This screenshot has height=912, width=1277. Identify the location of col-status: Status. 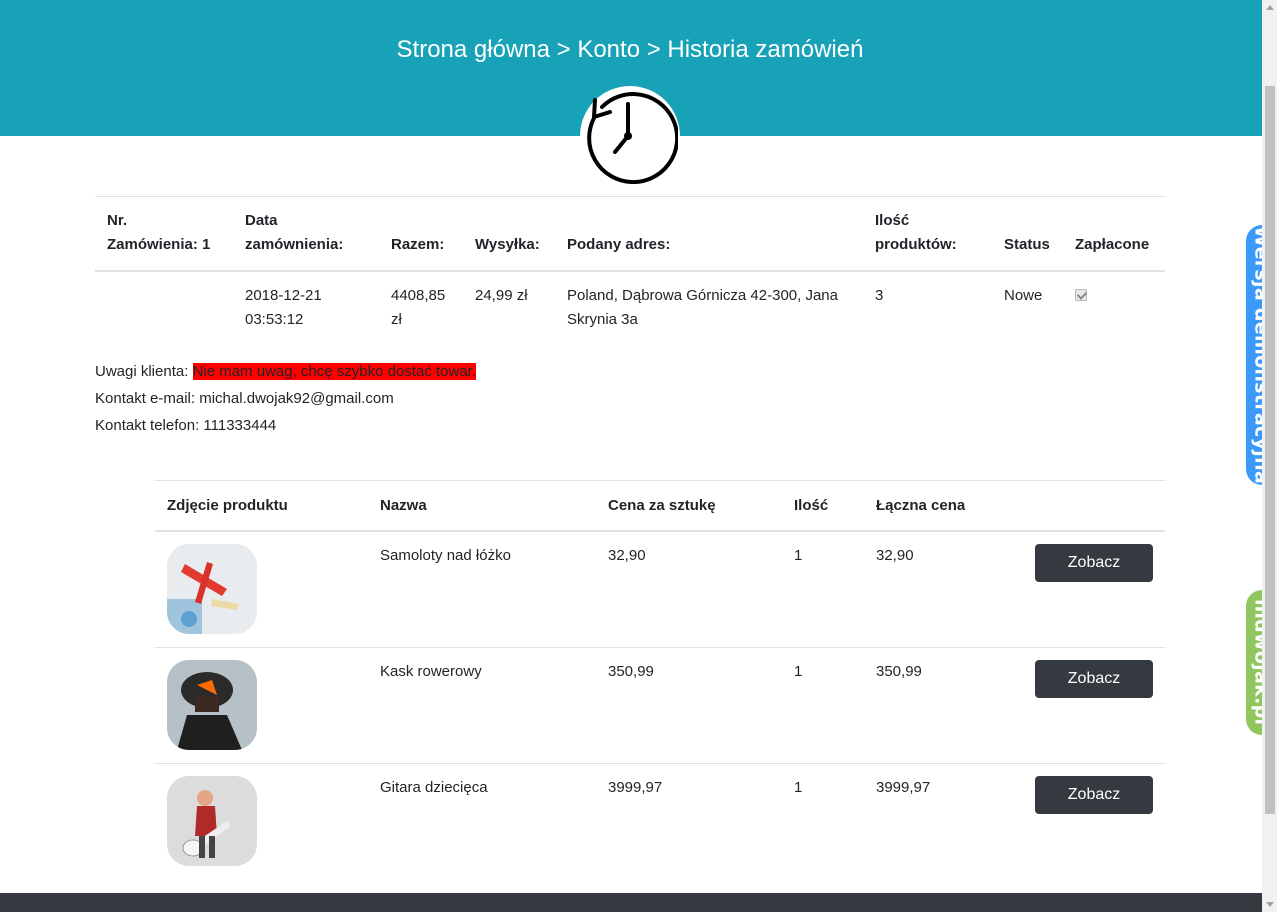
(1027, 234).